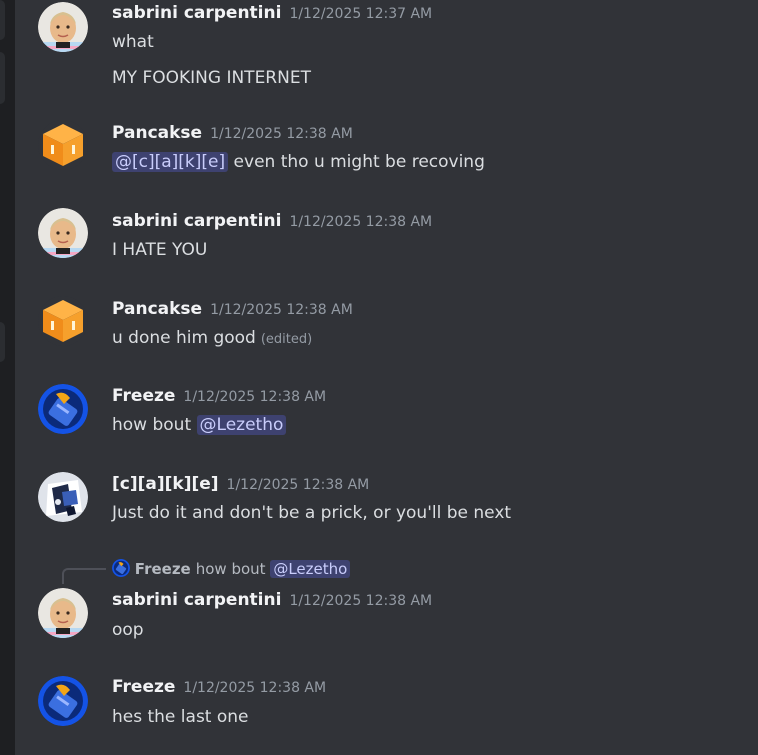 The image size is (758, 755). Describe the element at coordinates (211, 78) in the screenshot. I see `message-text: MY FOOKING INTERNET` at that location.